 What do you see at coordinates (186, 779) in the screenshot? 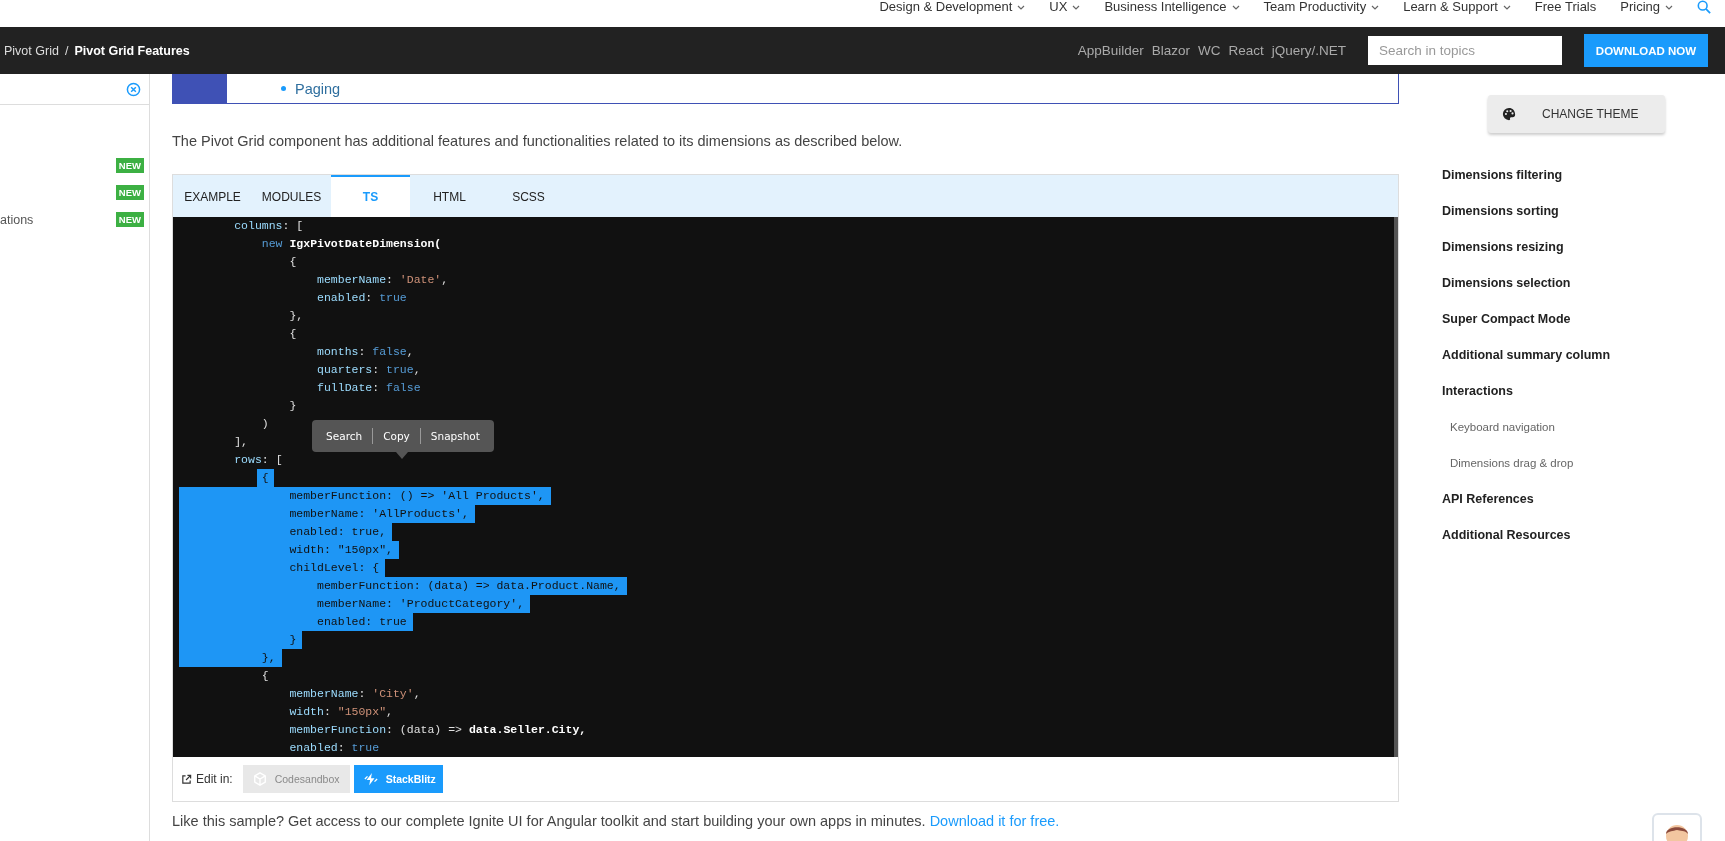
I see `external-link-icon` at bounding box center [186, 779].